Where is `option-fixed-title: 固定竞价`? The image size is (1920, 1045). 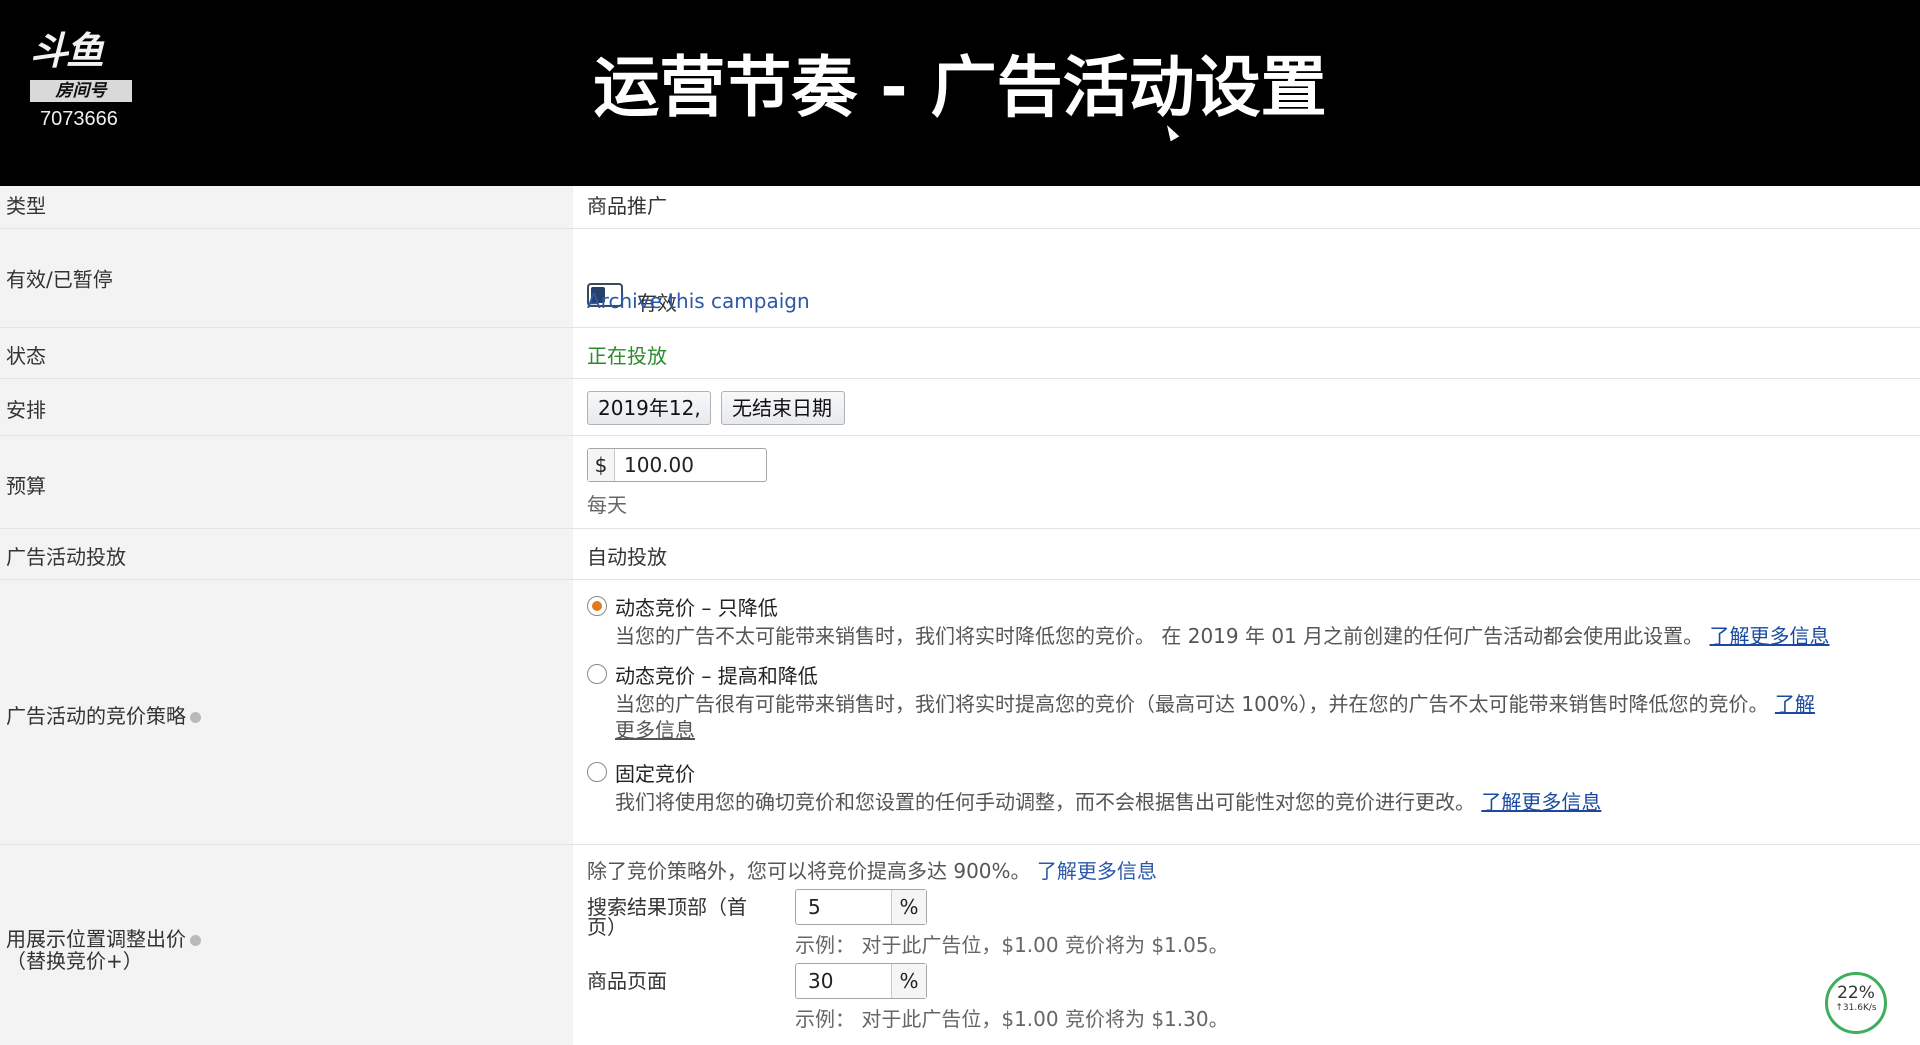
option-fixed-title: 固定竞价 is located at coordinates (655, 774).